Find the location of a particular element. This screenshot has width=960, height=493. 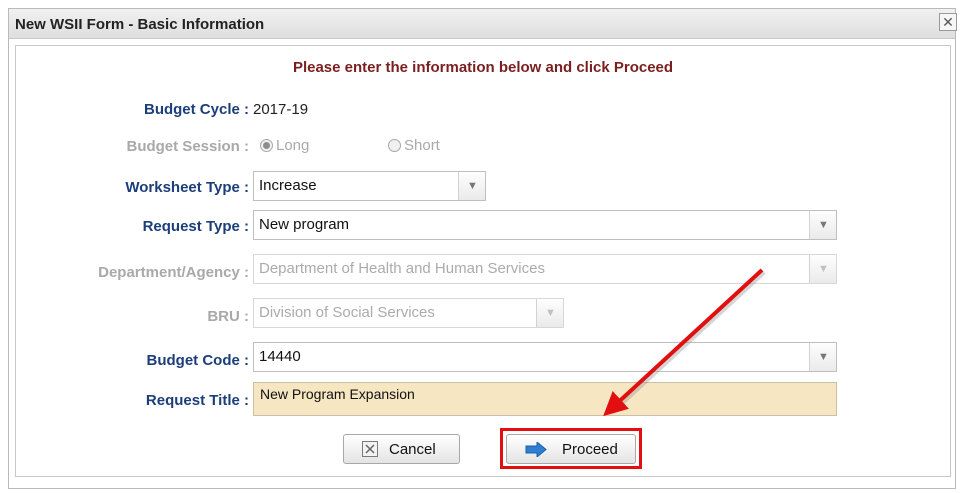

annotation-arrow is located at coordinates (684, 342).